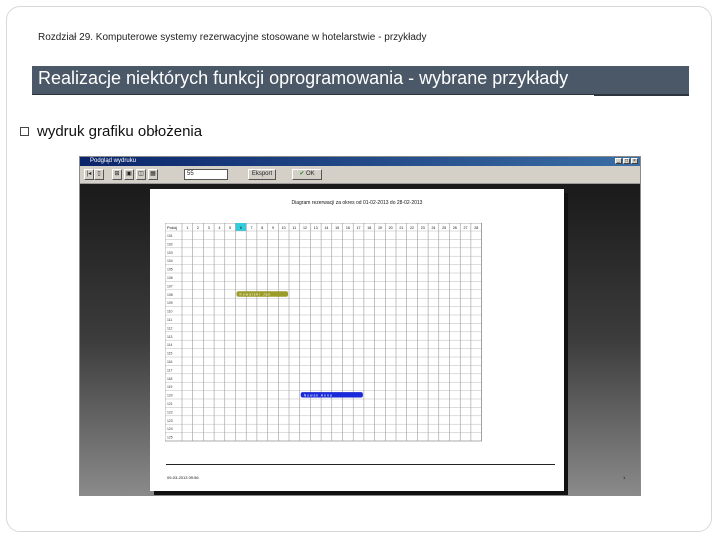 This screenshot has width=720, height=540. I want to click on first-page-icon: |◂, so click(89, 174).